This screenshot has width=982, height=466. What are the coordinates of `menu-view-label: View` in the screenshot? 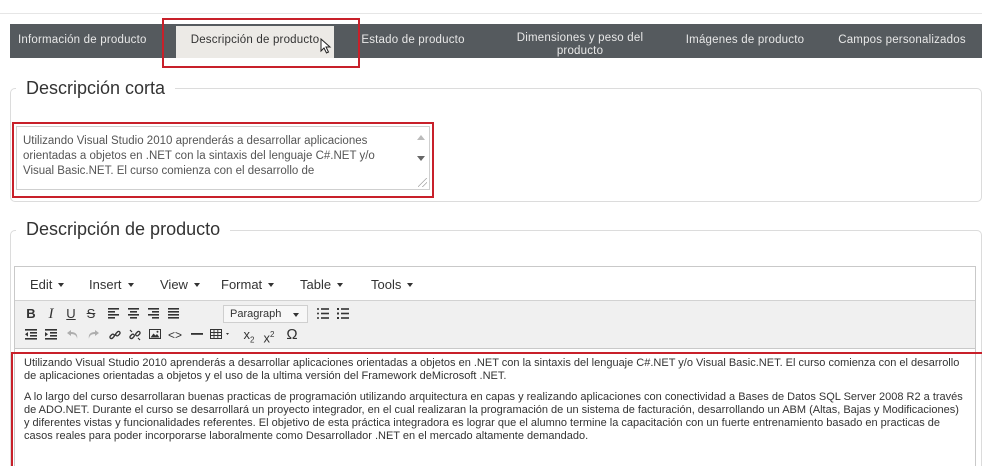 It's located at (174, 284).